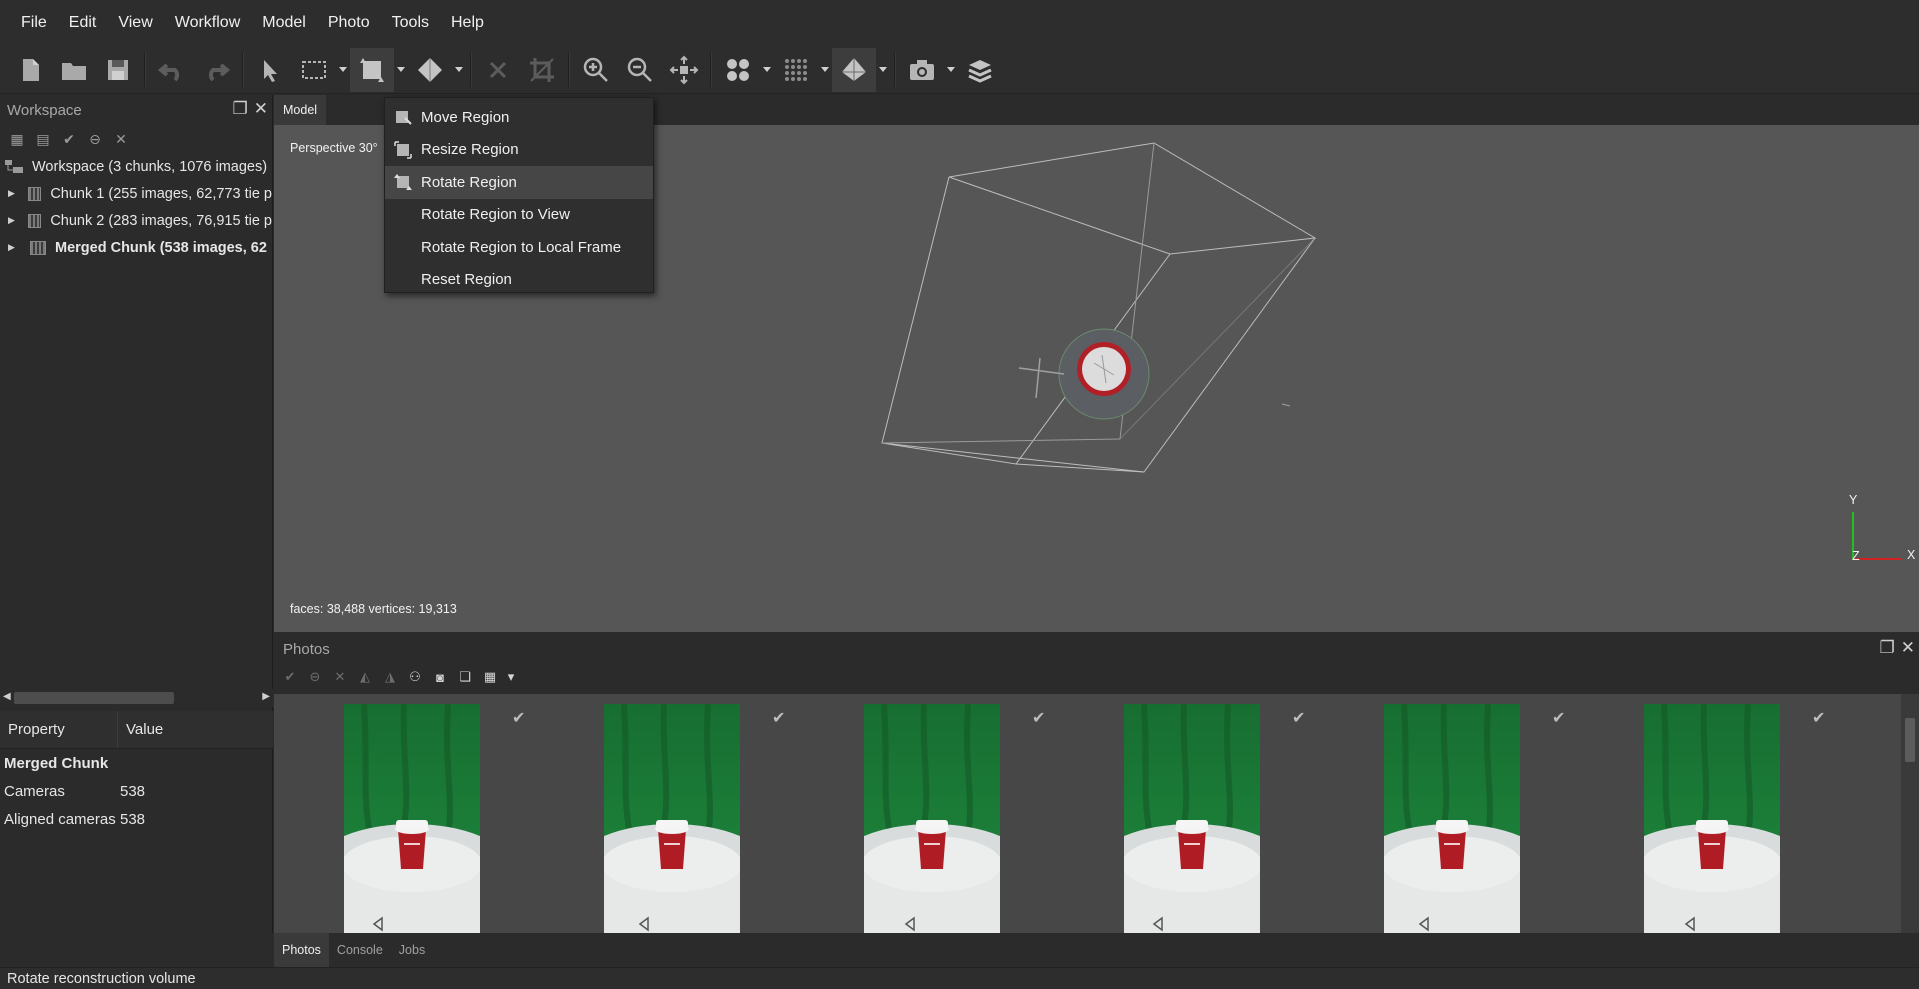  I want to click on add-photos-icon: ▤, so click(43, 139).